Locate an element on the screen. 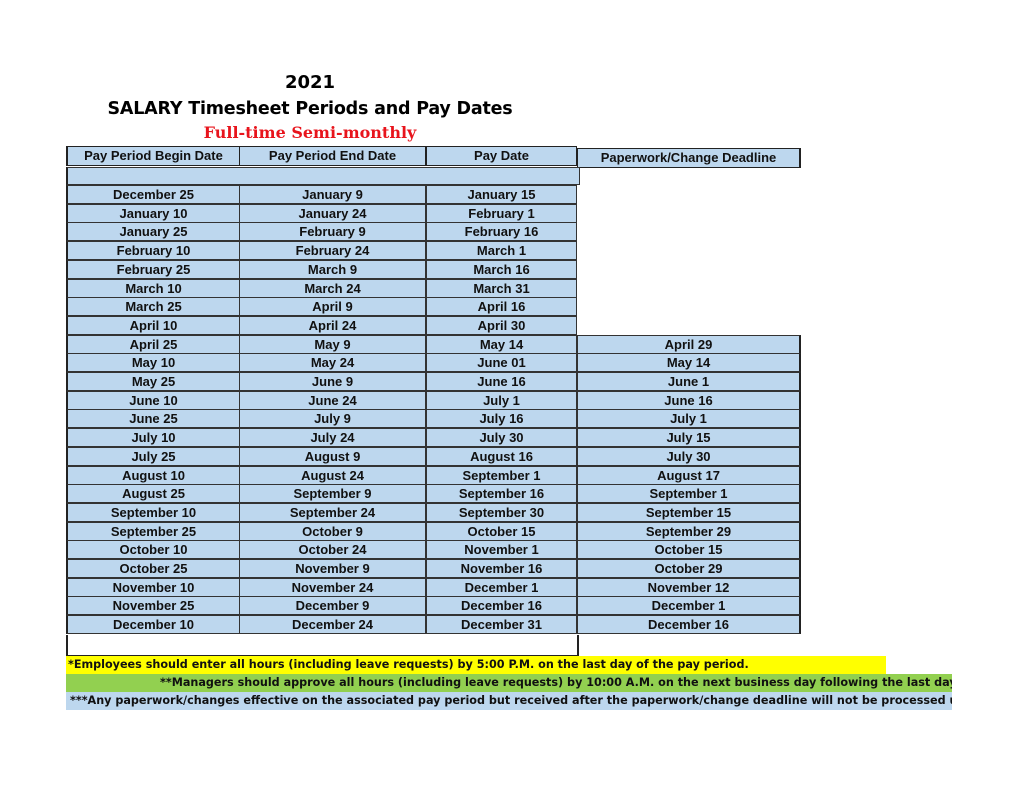  pay-date-cell: May 14 is located at coordinates (501, 344).